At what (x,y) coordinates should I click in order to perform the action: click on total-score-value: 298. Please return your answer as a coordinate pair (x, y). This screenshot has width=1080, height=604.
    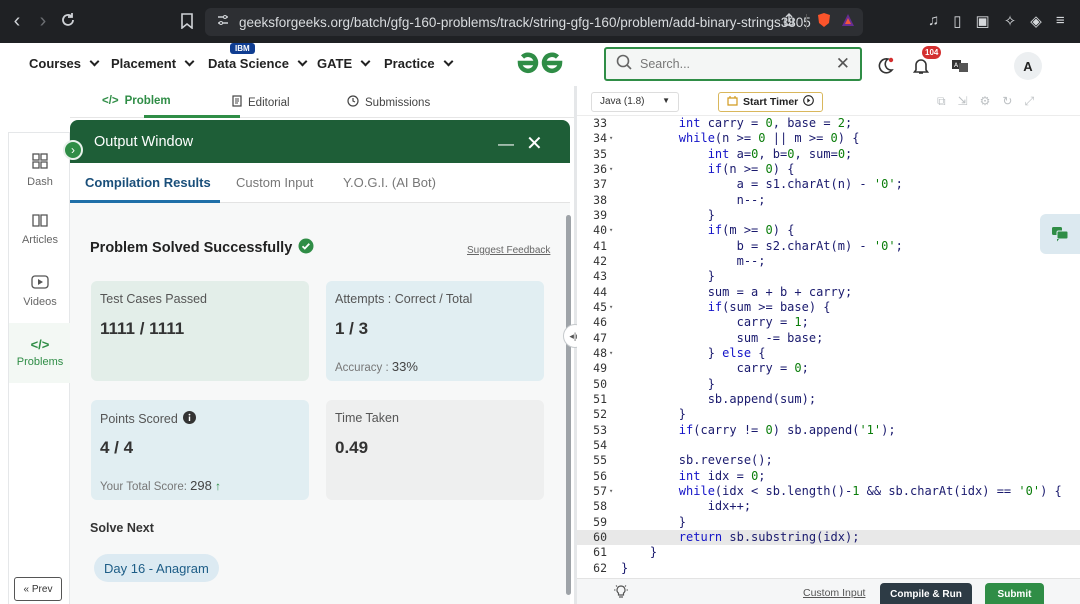
    Looking at the image, I should click on (201, 485).